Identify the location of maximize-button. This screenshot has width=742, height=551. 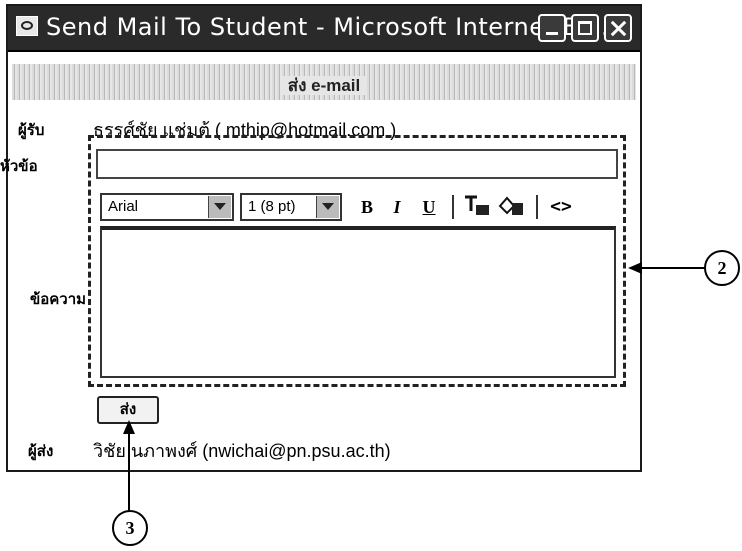
(585, 28).